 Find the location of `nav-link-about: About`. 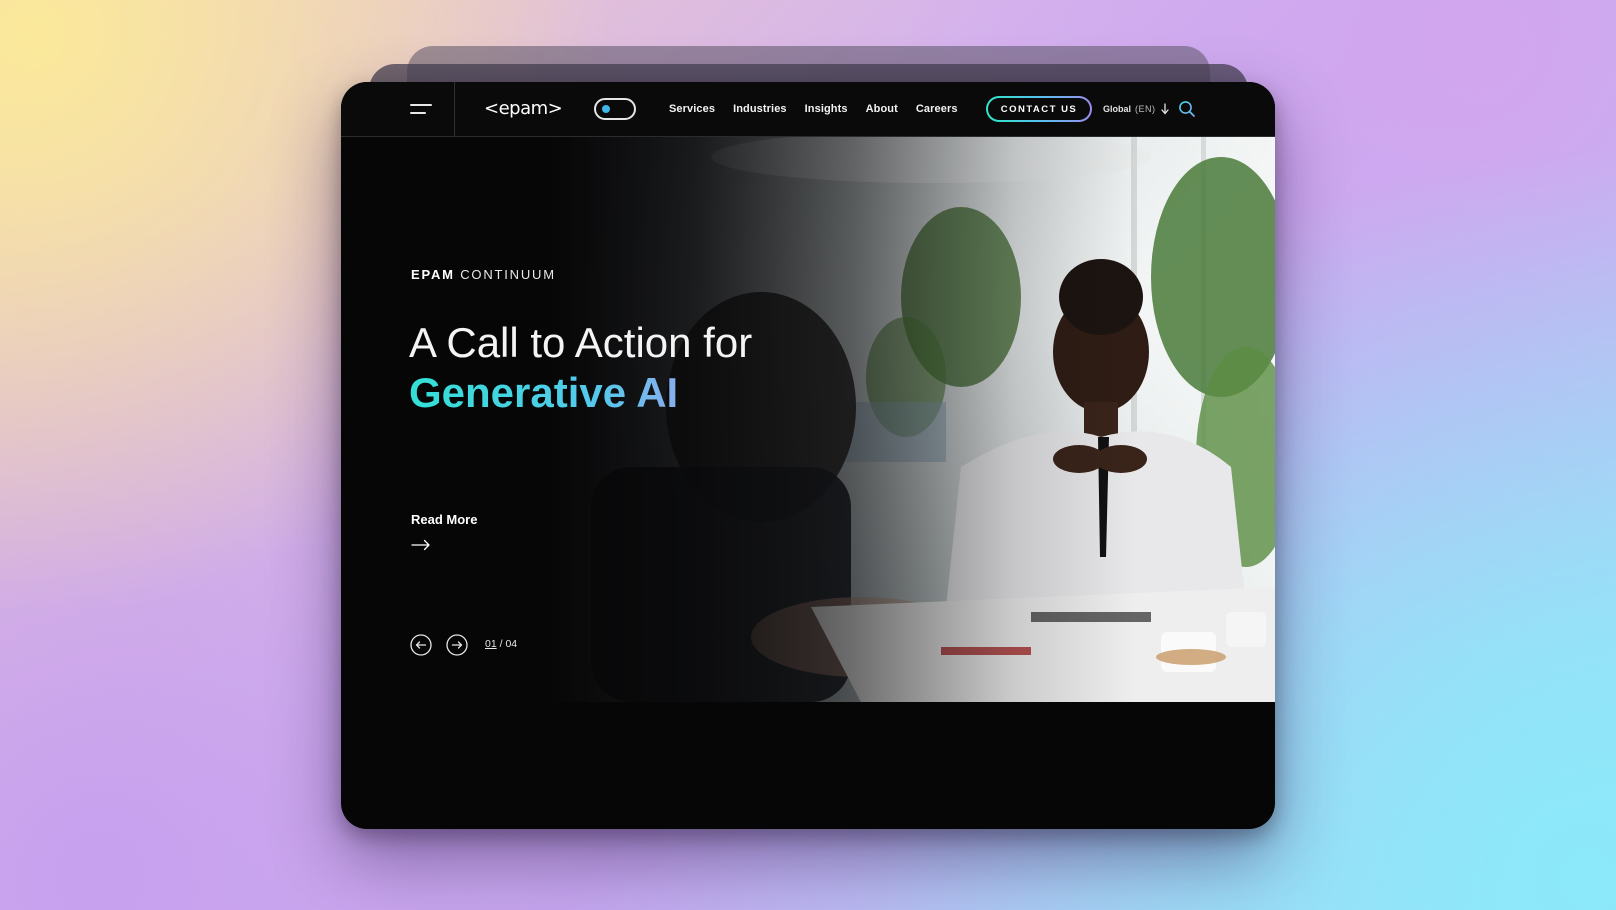

nav-link-about: About is located at coordinates (882, 109).